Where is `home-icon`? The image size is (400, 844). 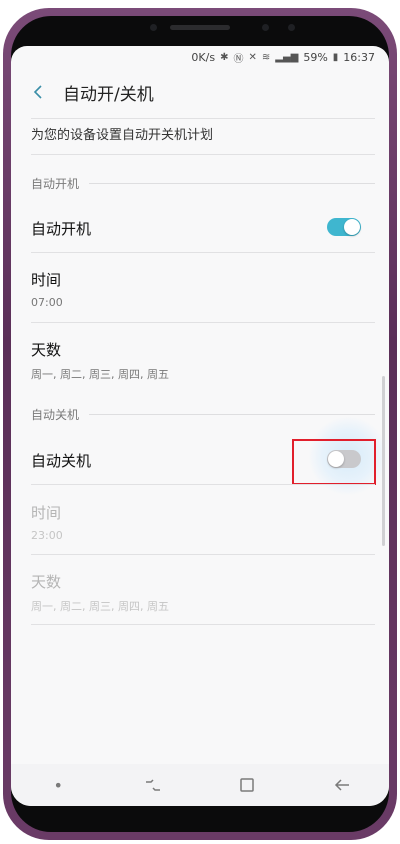
home-icon is located at coordinates (247, 785).